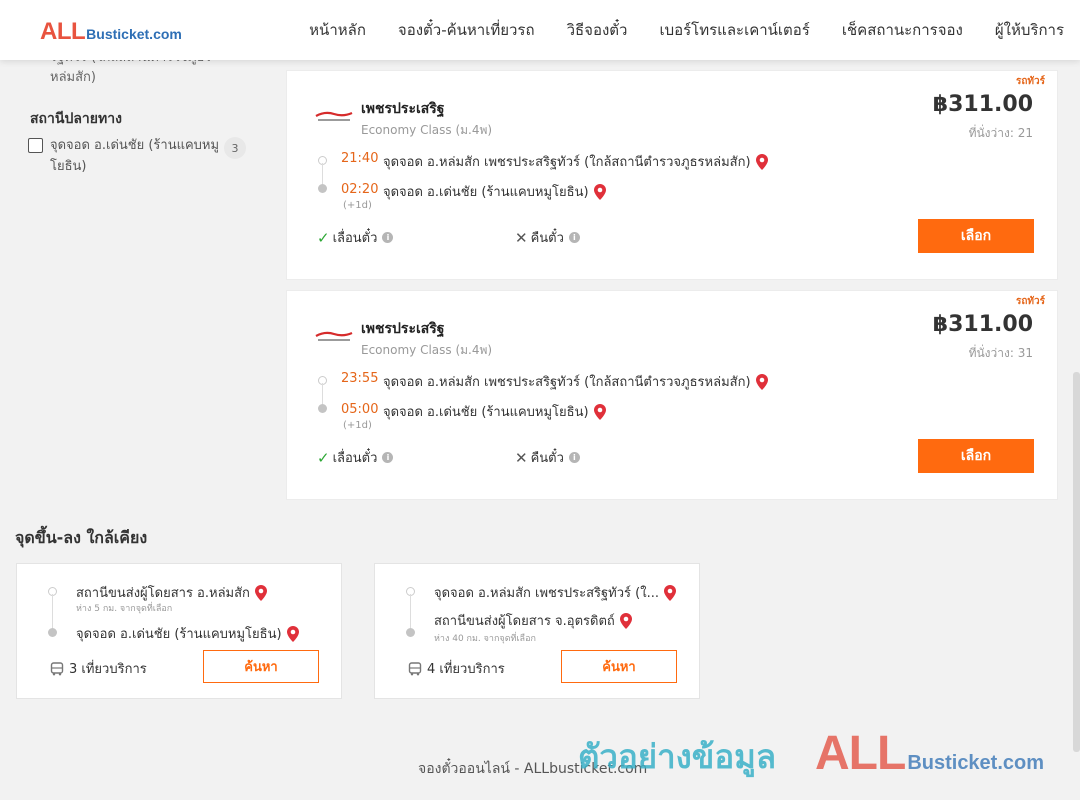  I want to click on watermark-rest: Busticket.com, so click(976, 763).